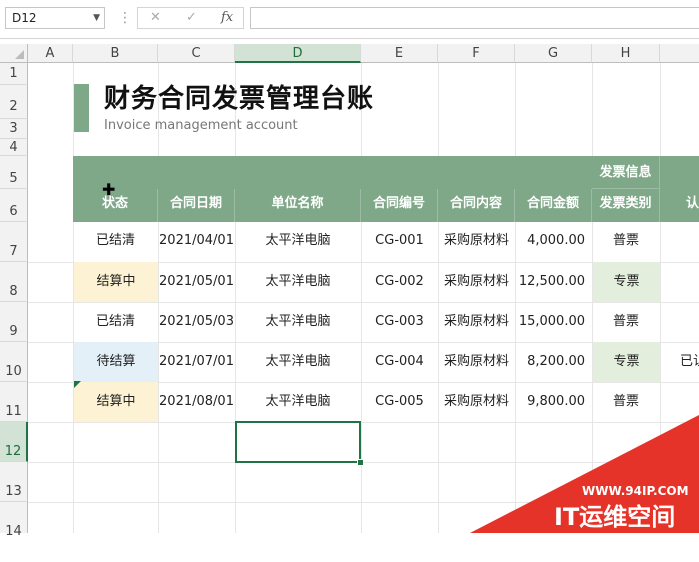 The height and width of the screenshot is (562, 699). I want to click on row-header-12: 12, so click(14, 442).